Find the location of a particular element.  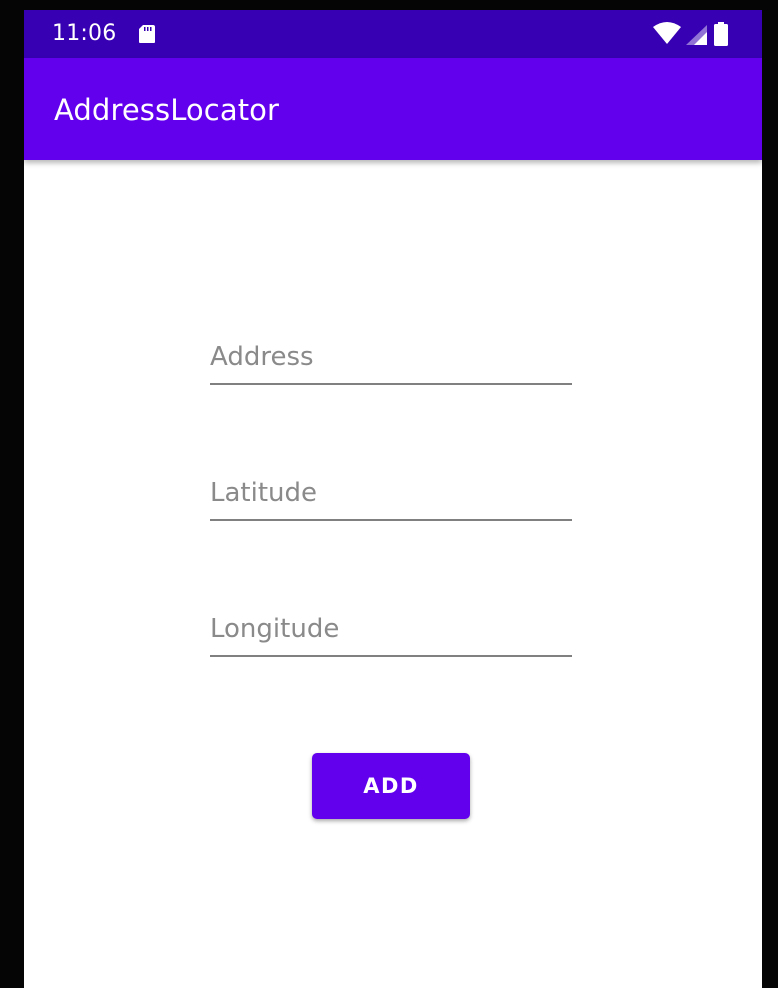

wifi-icon is located at coordinates (667, 33).